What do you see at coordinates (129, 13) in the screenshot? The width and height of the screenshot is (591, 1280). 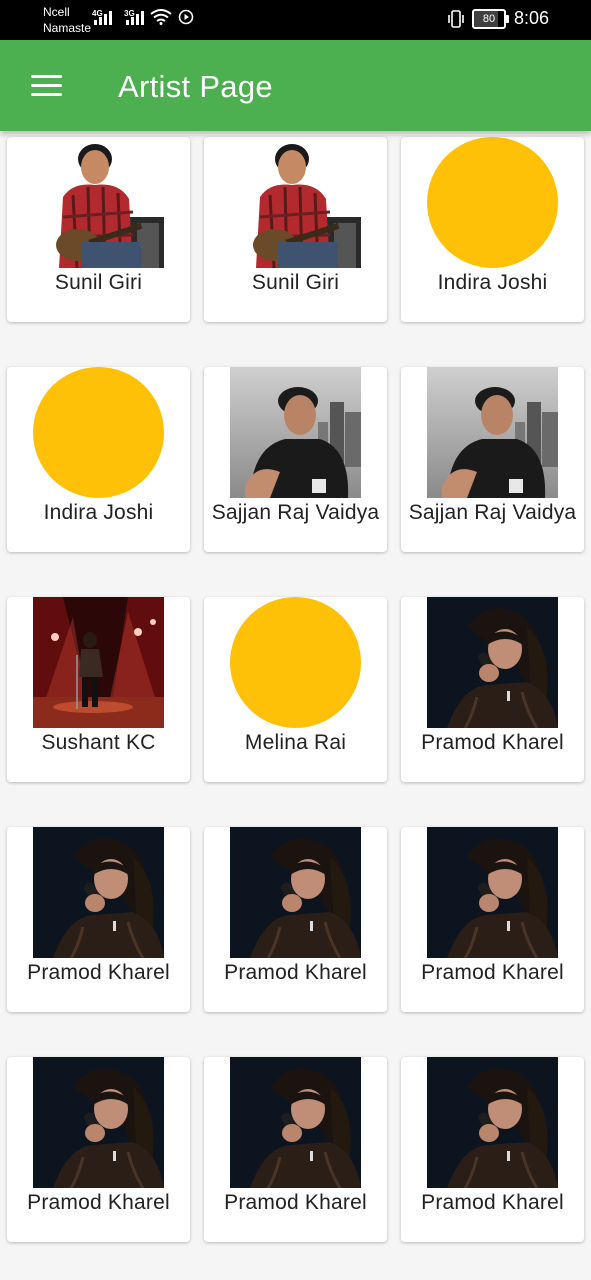 I see `network-type-label: 3G` at bounding box center [129, 13].